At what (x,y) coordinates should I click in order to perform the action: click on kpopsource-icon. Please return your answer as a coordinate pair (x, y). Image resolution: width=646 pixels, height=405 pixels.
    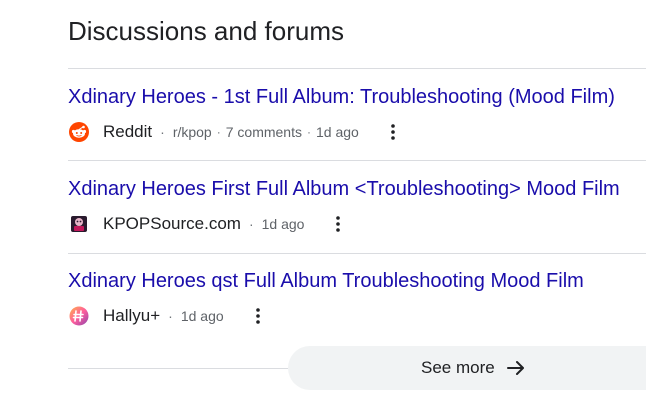
    Looking at the image, I should click on (79, 224).